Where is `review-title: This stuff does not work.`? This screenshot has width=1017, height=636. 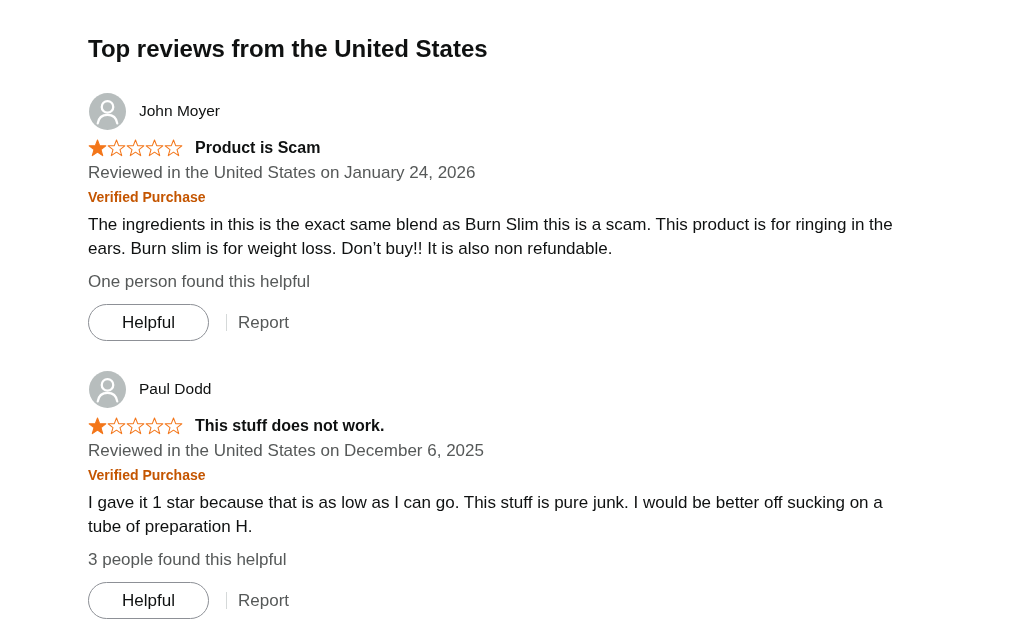 review-title: This stuff does not work. is located at coordinates (290, 426).